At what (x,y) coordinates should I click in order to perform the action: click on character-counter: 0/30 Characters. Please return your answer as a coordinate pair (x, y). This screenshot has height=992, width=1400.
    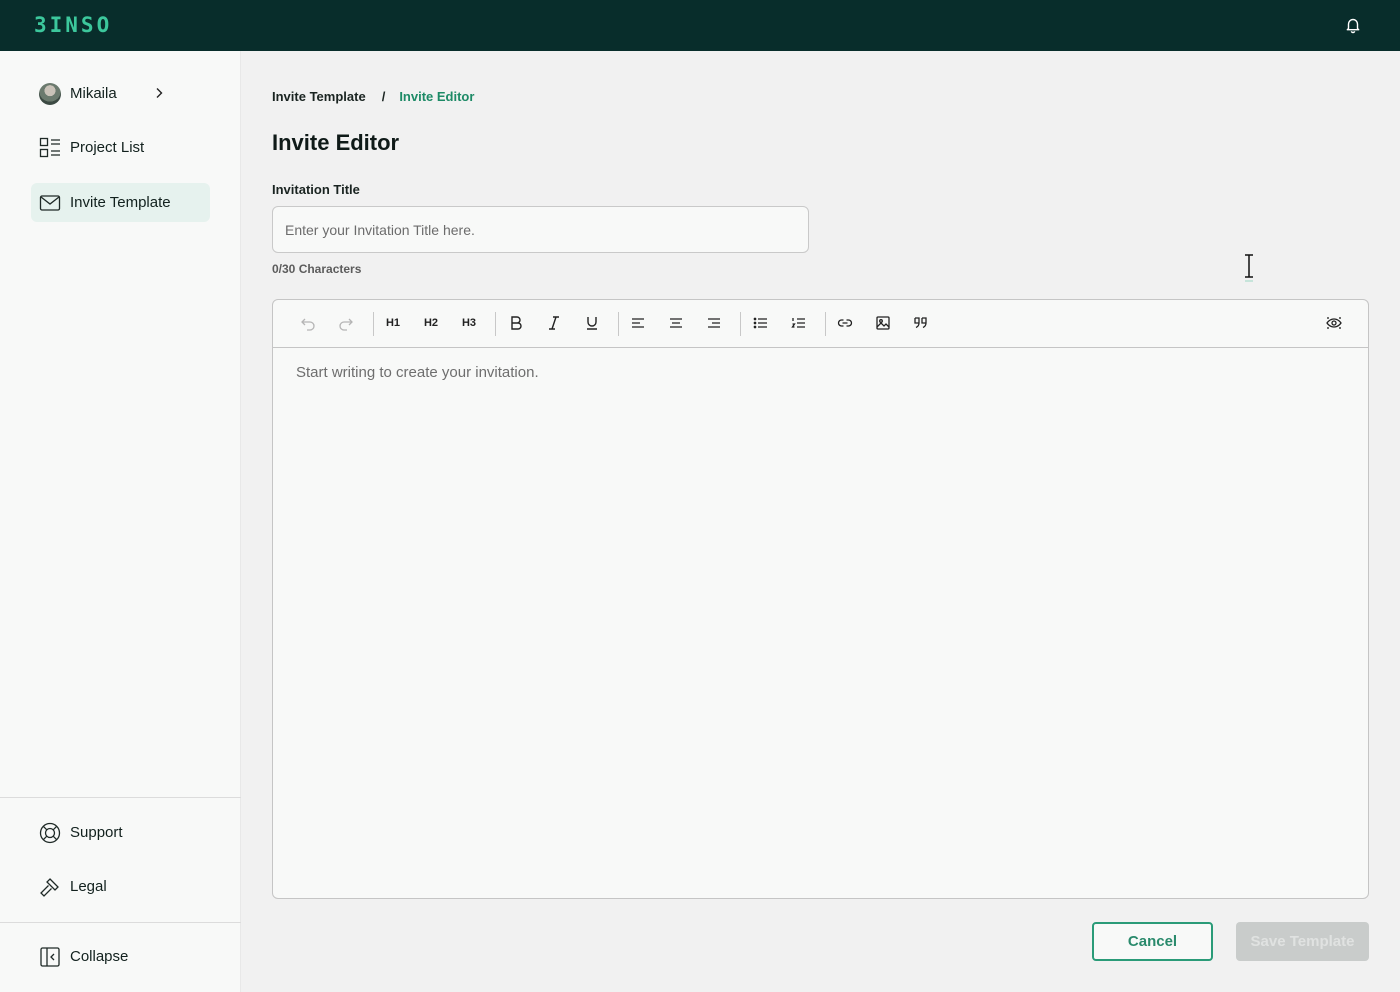
    Looking at the image, I should click on (317, 269).